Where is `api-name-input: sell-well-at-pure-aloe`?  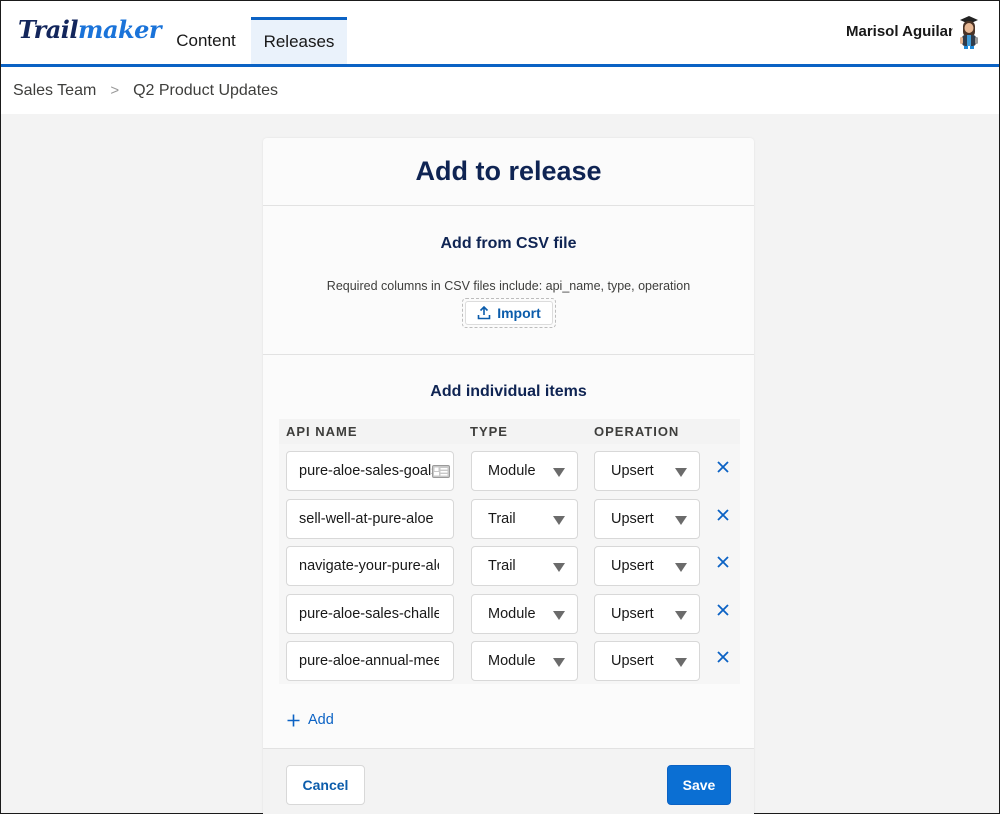
api-name-input: sell-well-at-pure-aloe is located at coordinates (370, 519).